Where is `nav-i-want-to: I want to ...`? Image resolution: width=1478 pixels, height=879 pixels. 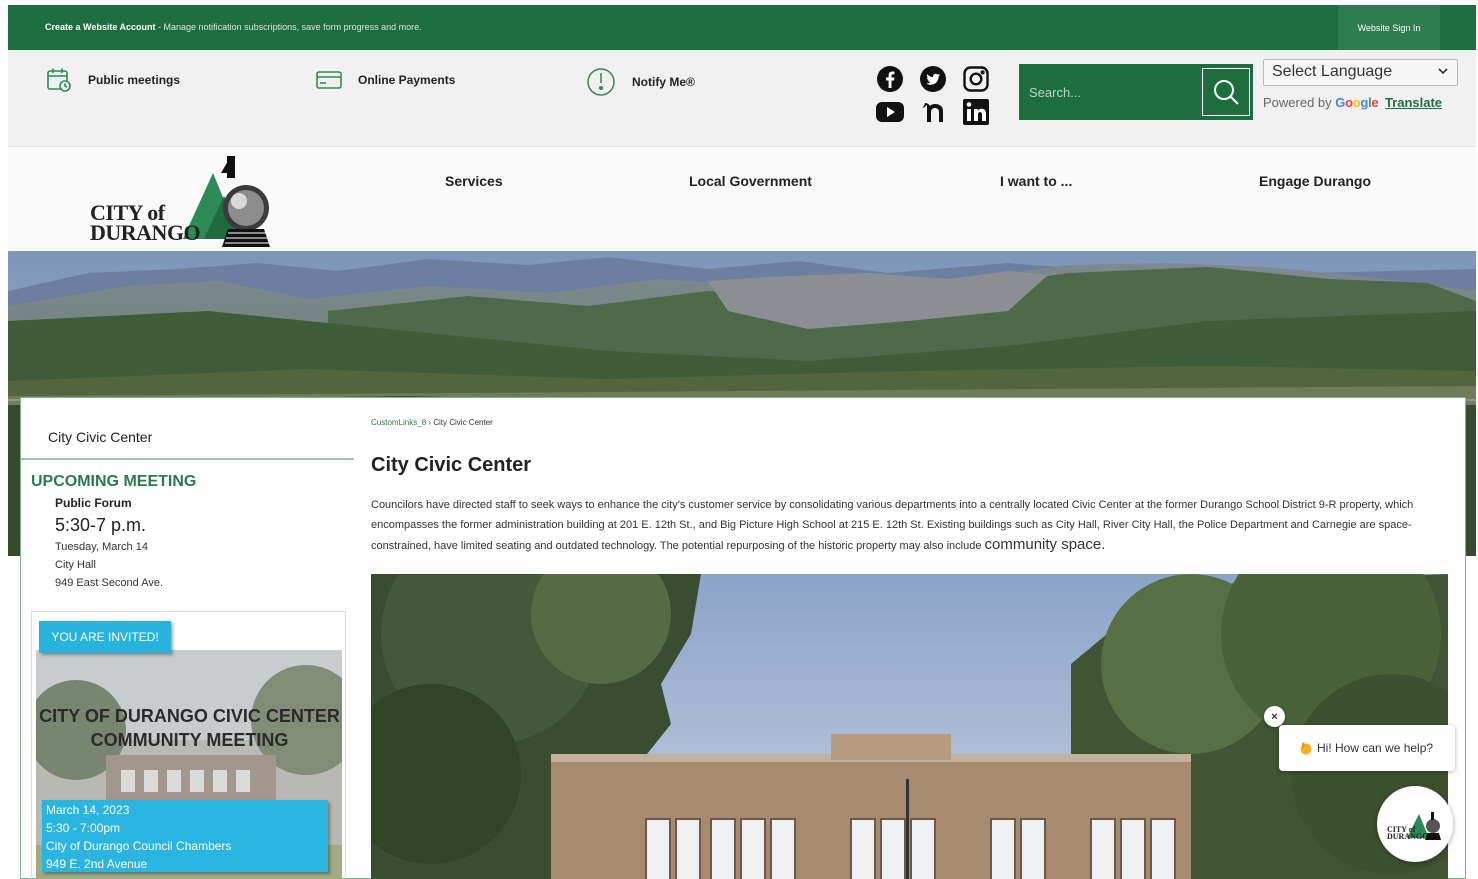 nav-i-want-to: I want to ... is located at coordinates (1036, 181).